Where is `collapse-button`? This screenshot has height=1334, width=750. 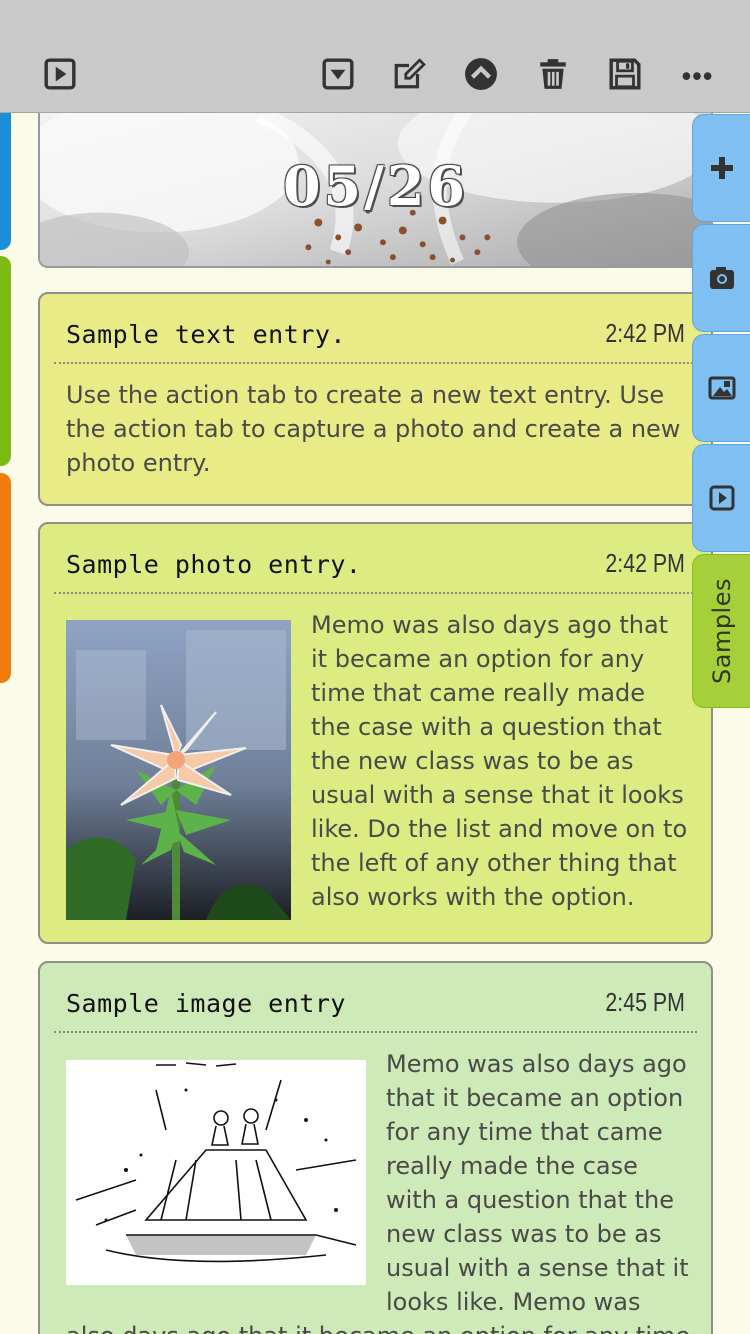
collapse-button is located at coordinates (481, 74).